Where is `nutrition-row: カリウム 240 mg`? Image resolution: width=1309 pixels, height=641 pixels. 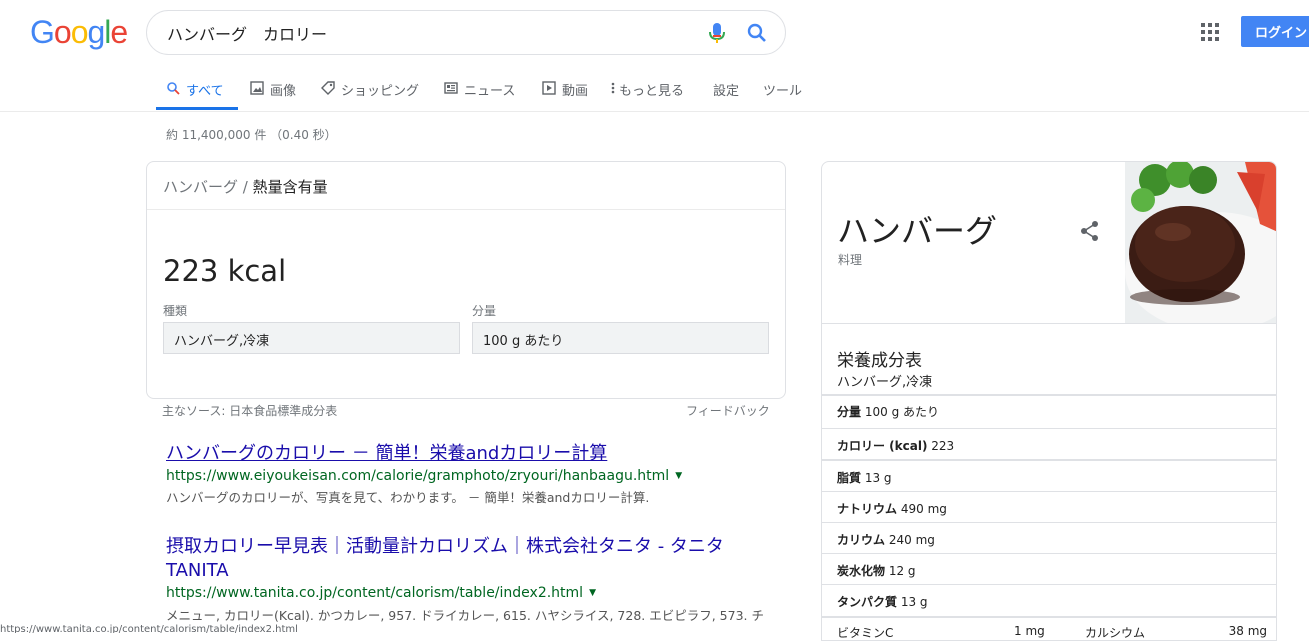
nutrition-row: カリウム 240 mg is located at coordinates (886, 540).